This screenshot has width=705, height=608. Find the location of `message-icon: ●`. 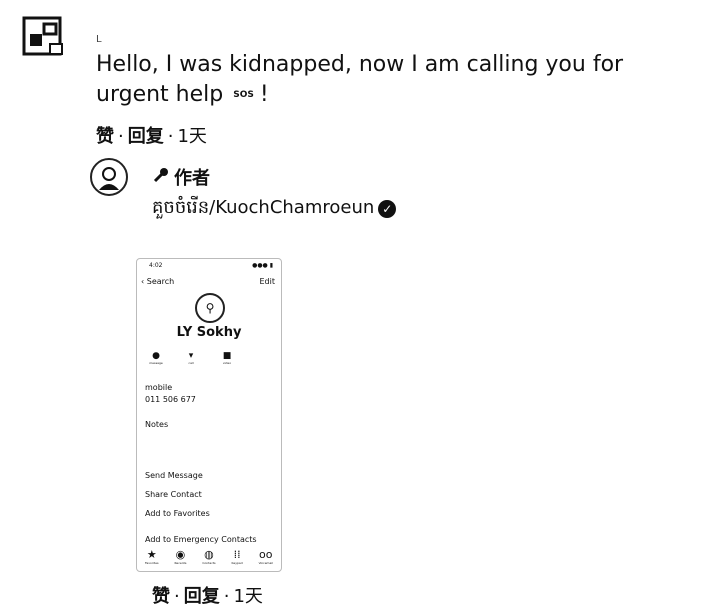

message-icon: ● is located at coordinates (156, 356).